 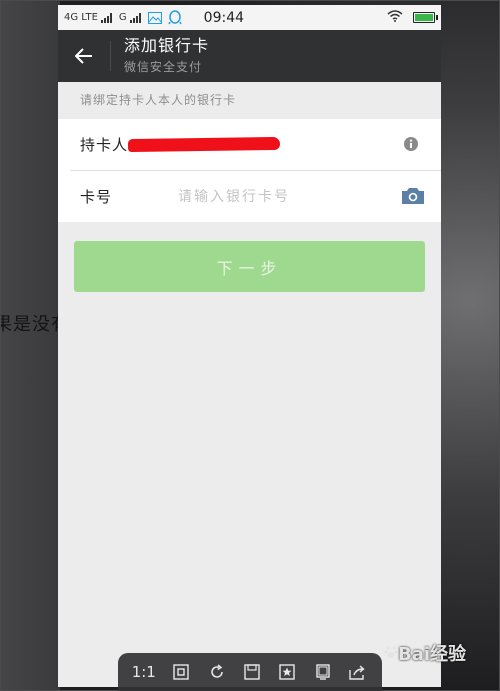 What do you see at coordinates (217, 672) in the screenshot?
I see `rotate-icon` at bounding box center [217, 672].